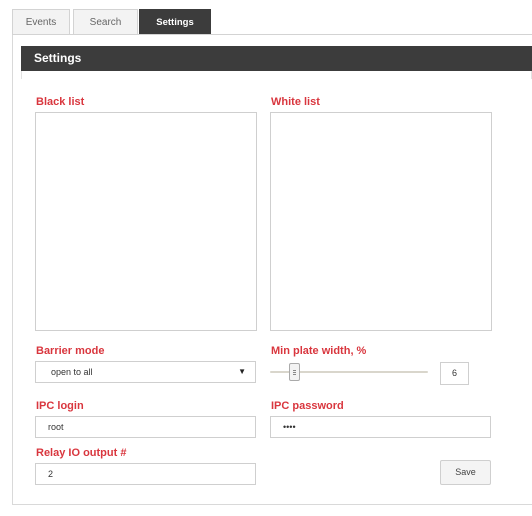  Describe the element at coordinates (294, 372) in the screenshot. I see `min-plate-width-slider-handle` at that location.